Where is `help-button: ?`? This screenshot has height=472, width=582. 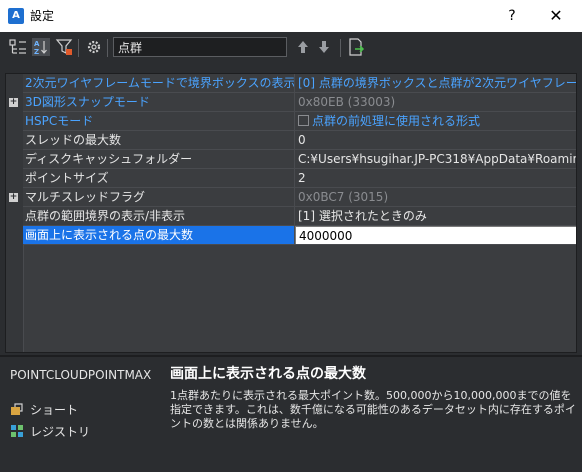 help-button: ? is located at coordinates (512, 16).